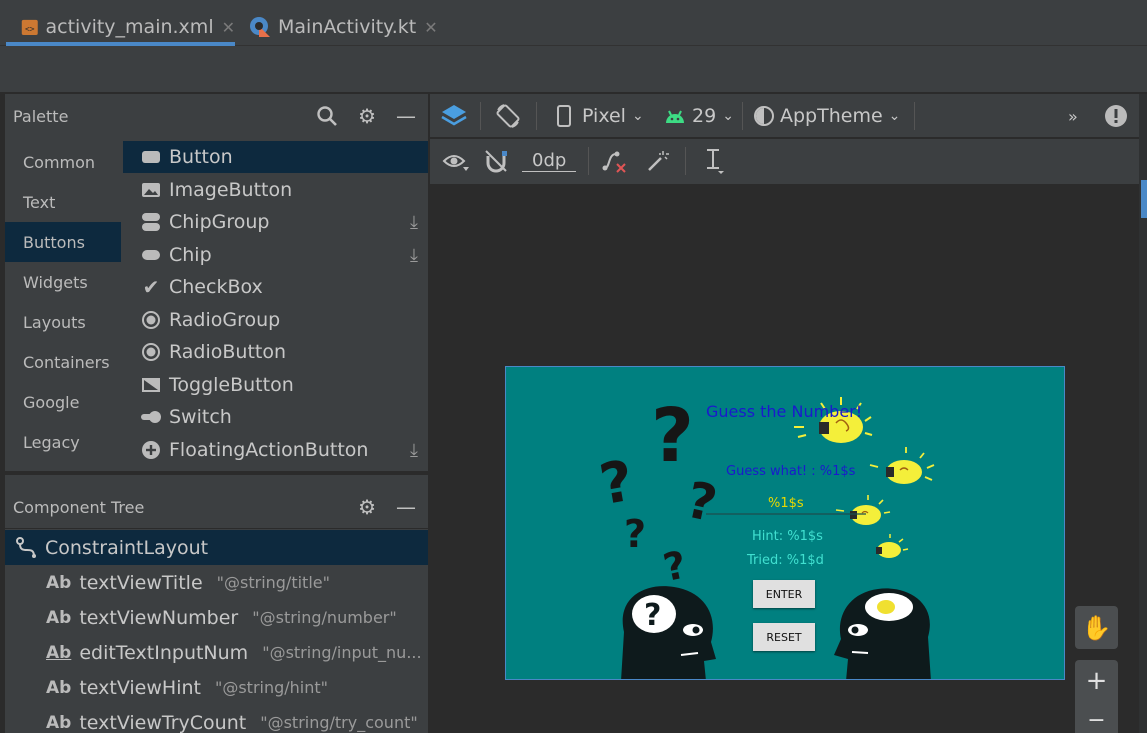  Describe the element at coordinates (658, 161) in the screenshot. I see `infer-constraints-button` at that location.